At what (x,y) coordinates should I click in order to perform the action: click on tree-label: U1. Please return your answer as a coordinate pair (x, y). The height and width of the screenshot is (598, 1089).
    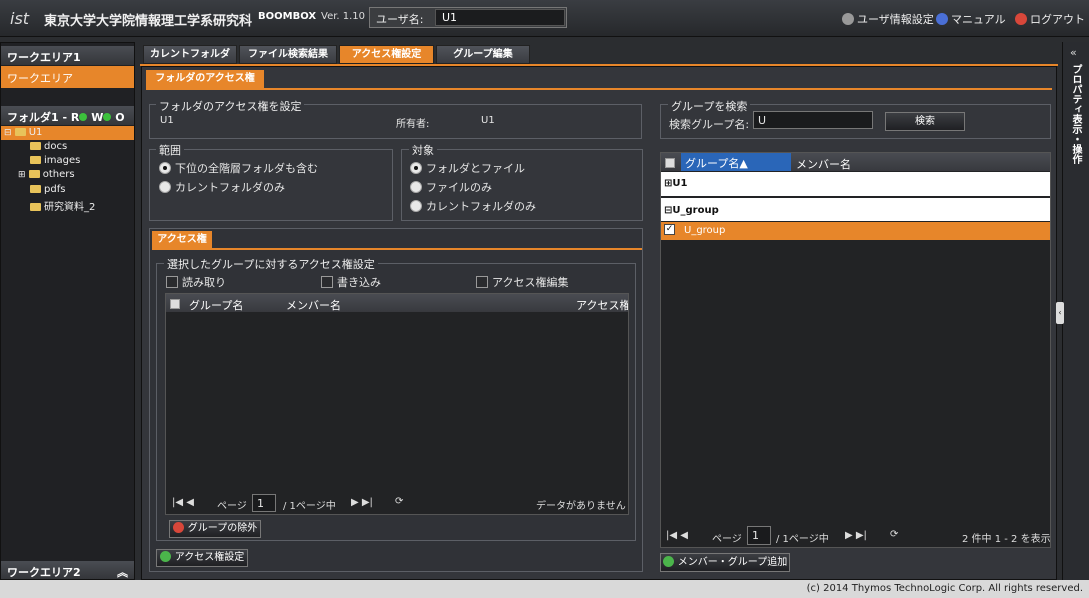
    Looking at the image, I should click on (35, 132).